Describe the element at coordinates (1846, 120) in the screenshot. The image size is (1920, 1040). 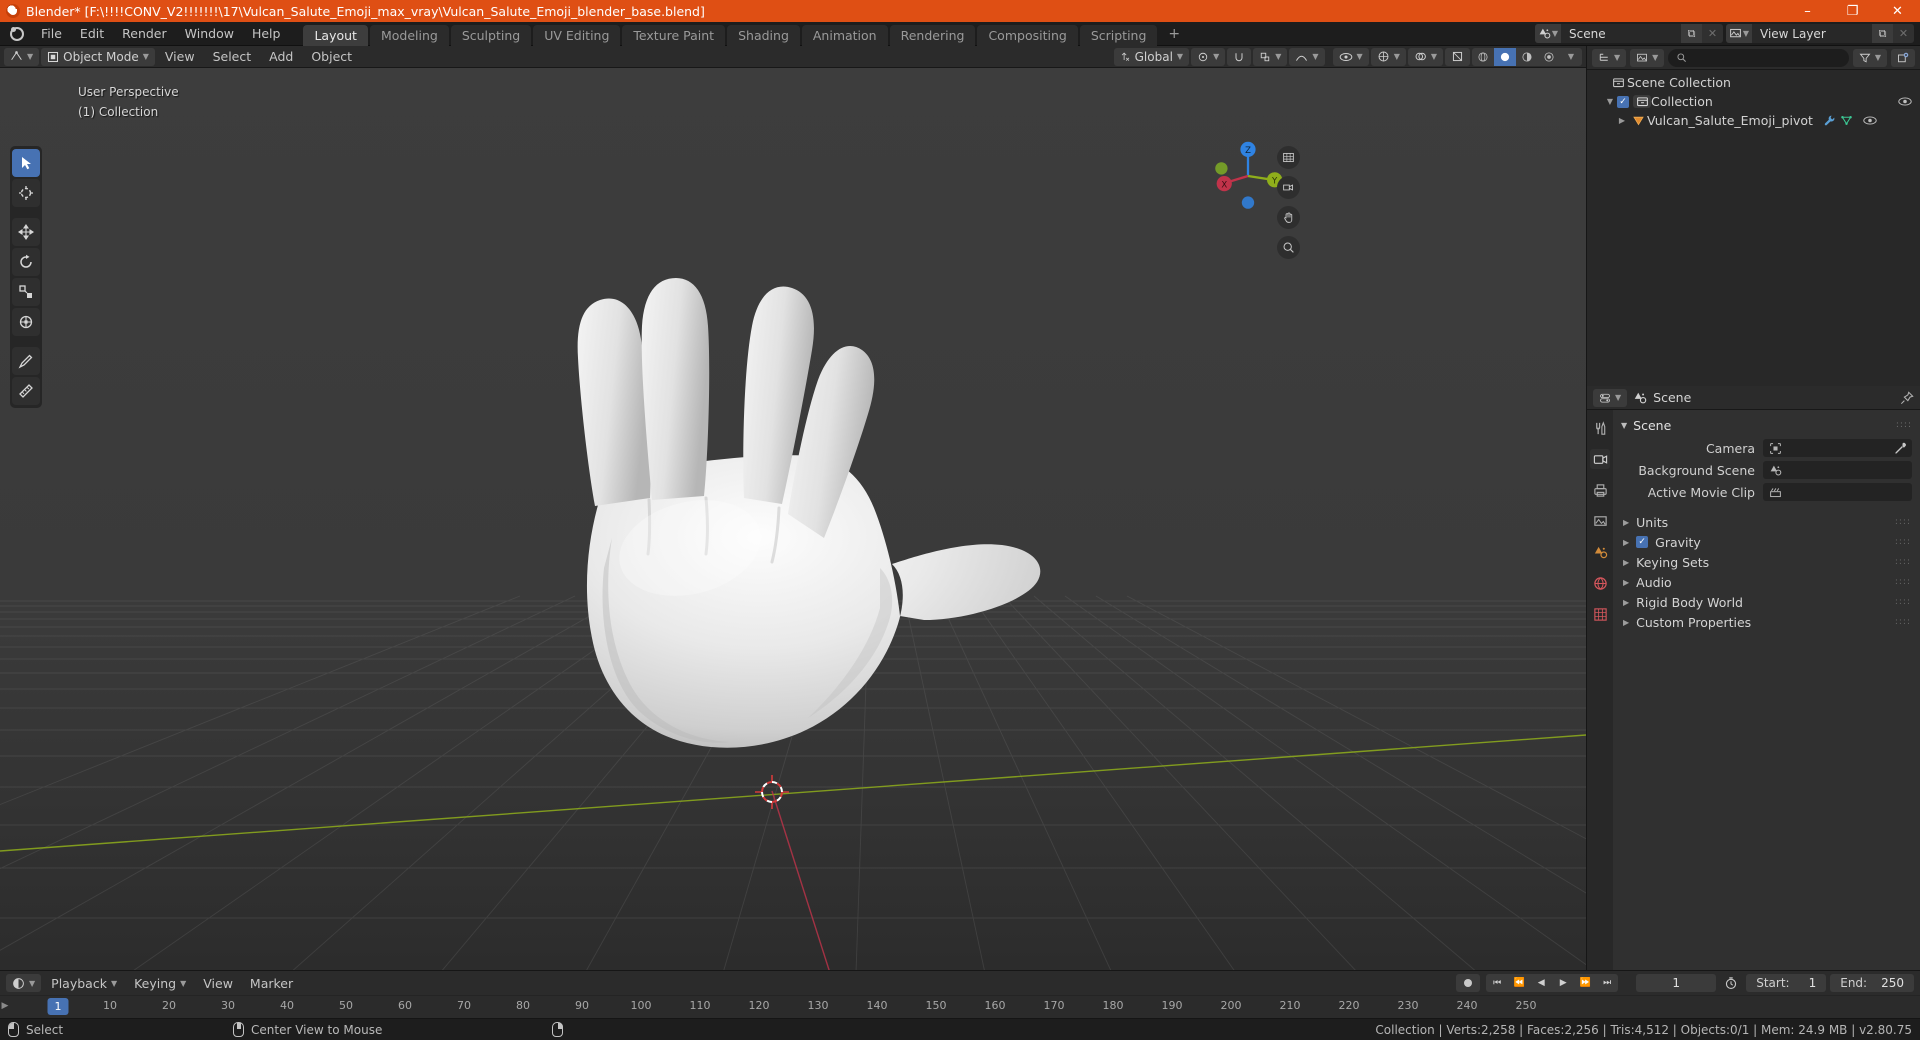
I see `mesh-data-icon` at that location.